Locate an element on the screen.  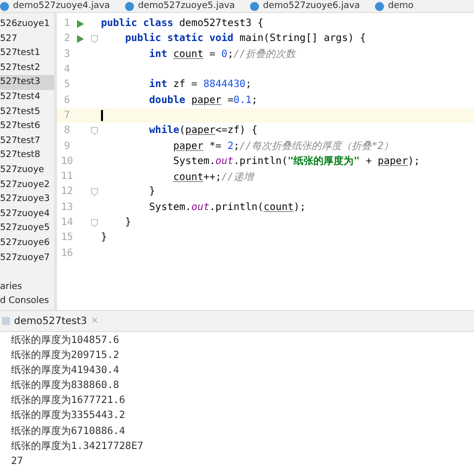
editor-tab: demo527zuoye4.java is located at coordinates (62, 6).